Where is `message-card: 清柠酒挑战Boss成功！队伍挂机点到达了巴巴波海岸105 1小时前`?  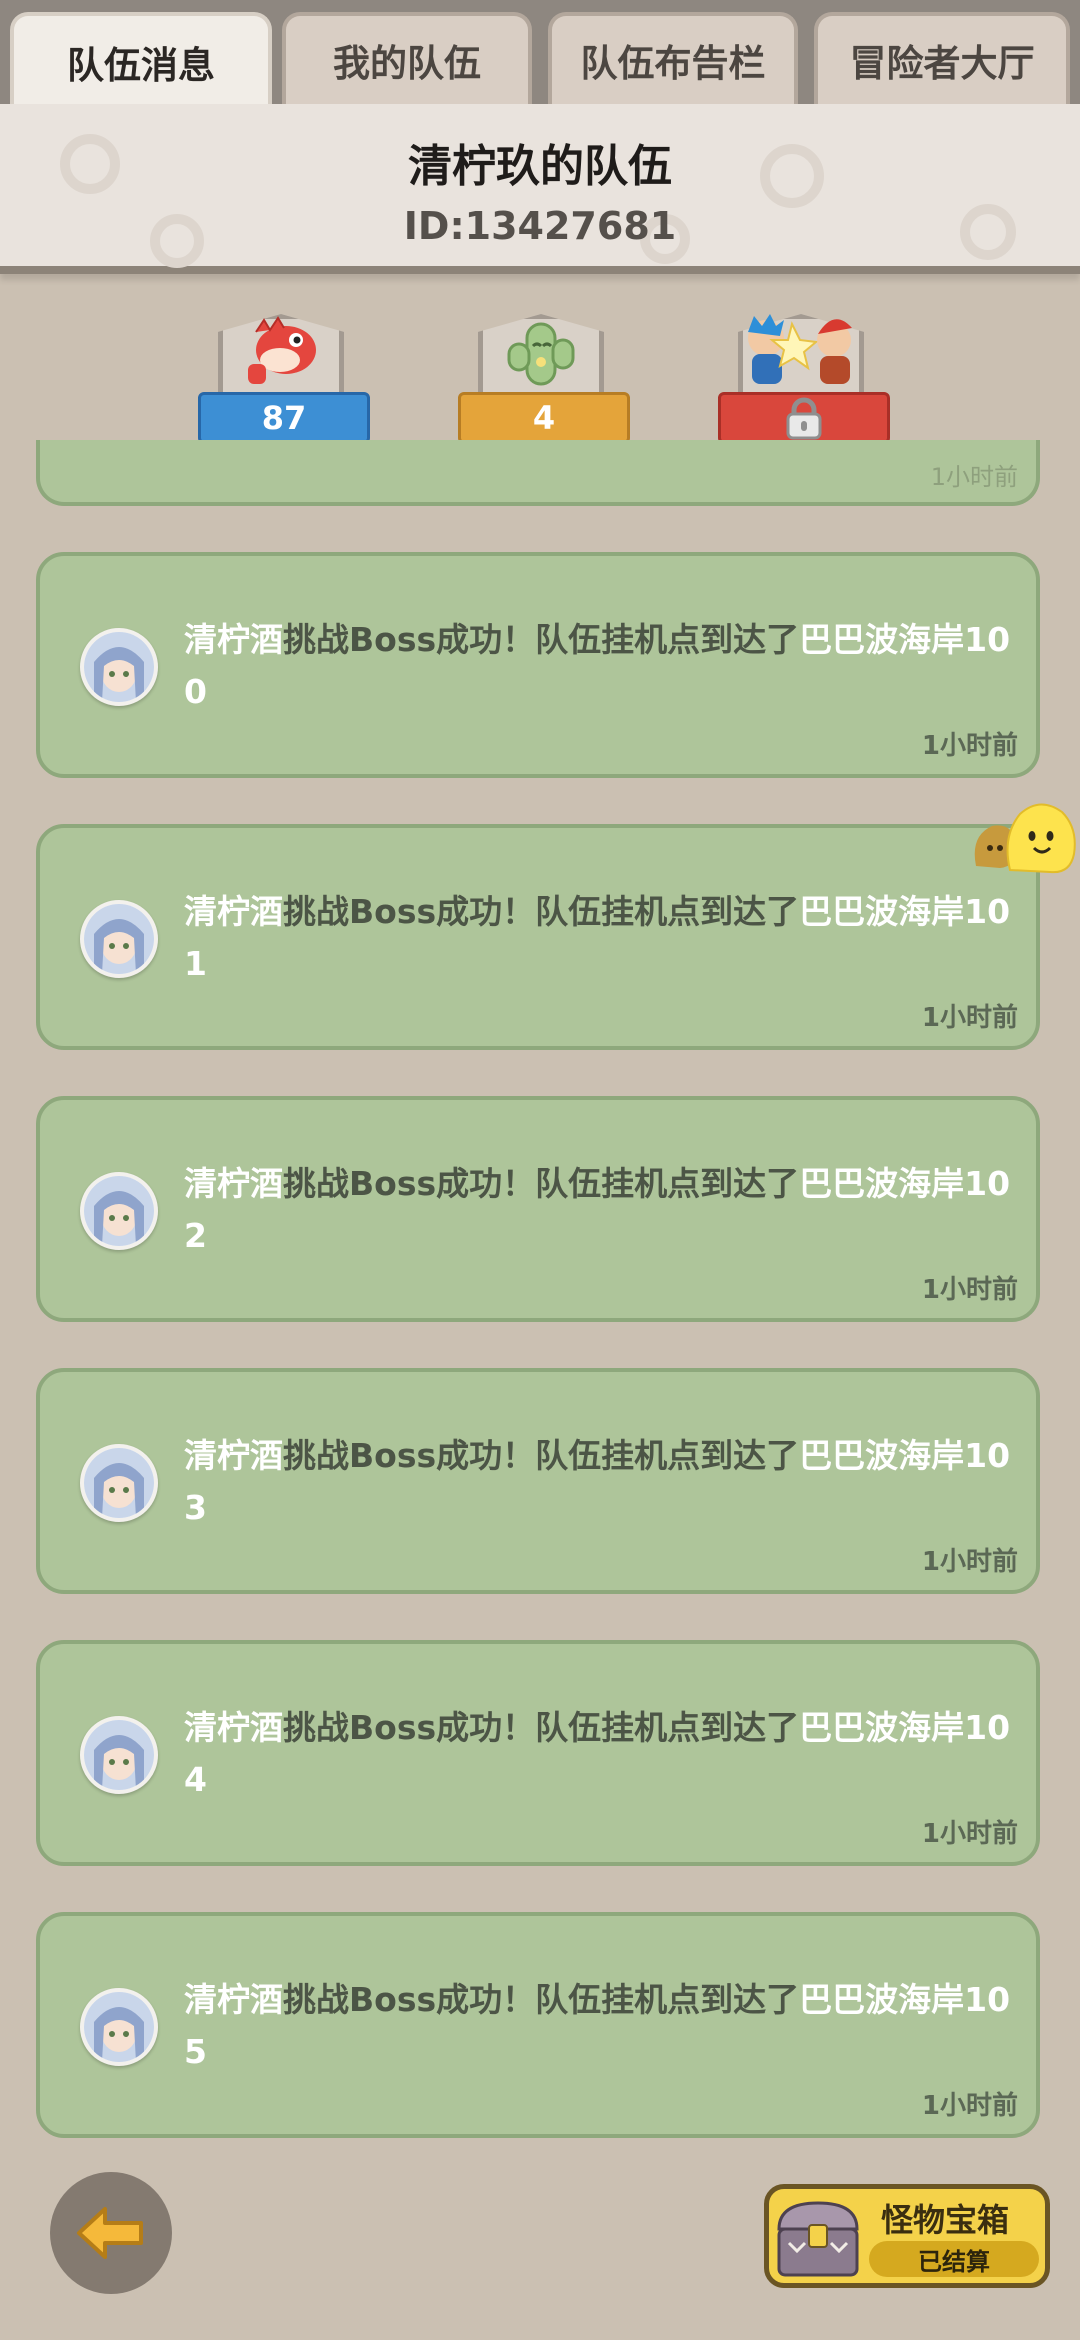
message-card: 清柠酒挑战Boss成功！队伍挂机点到达了巴巴波海岸105 1小时前 is located at coordinates (538, 2025).